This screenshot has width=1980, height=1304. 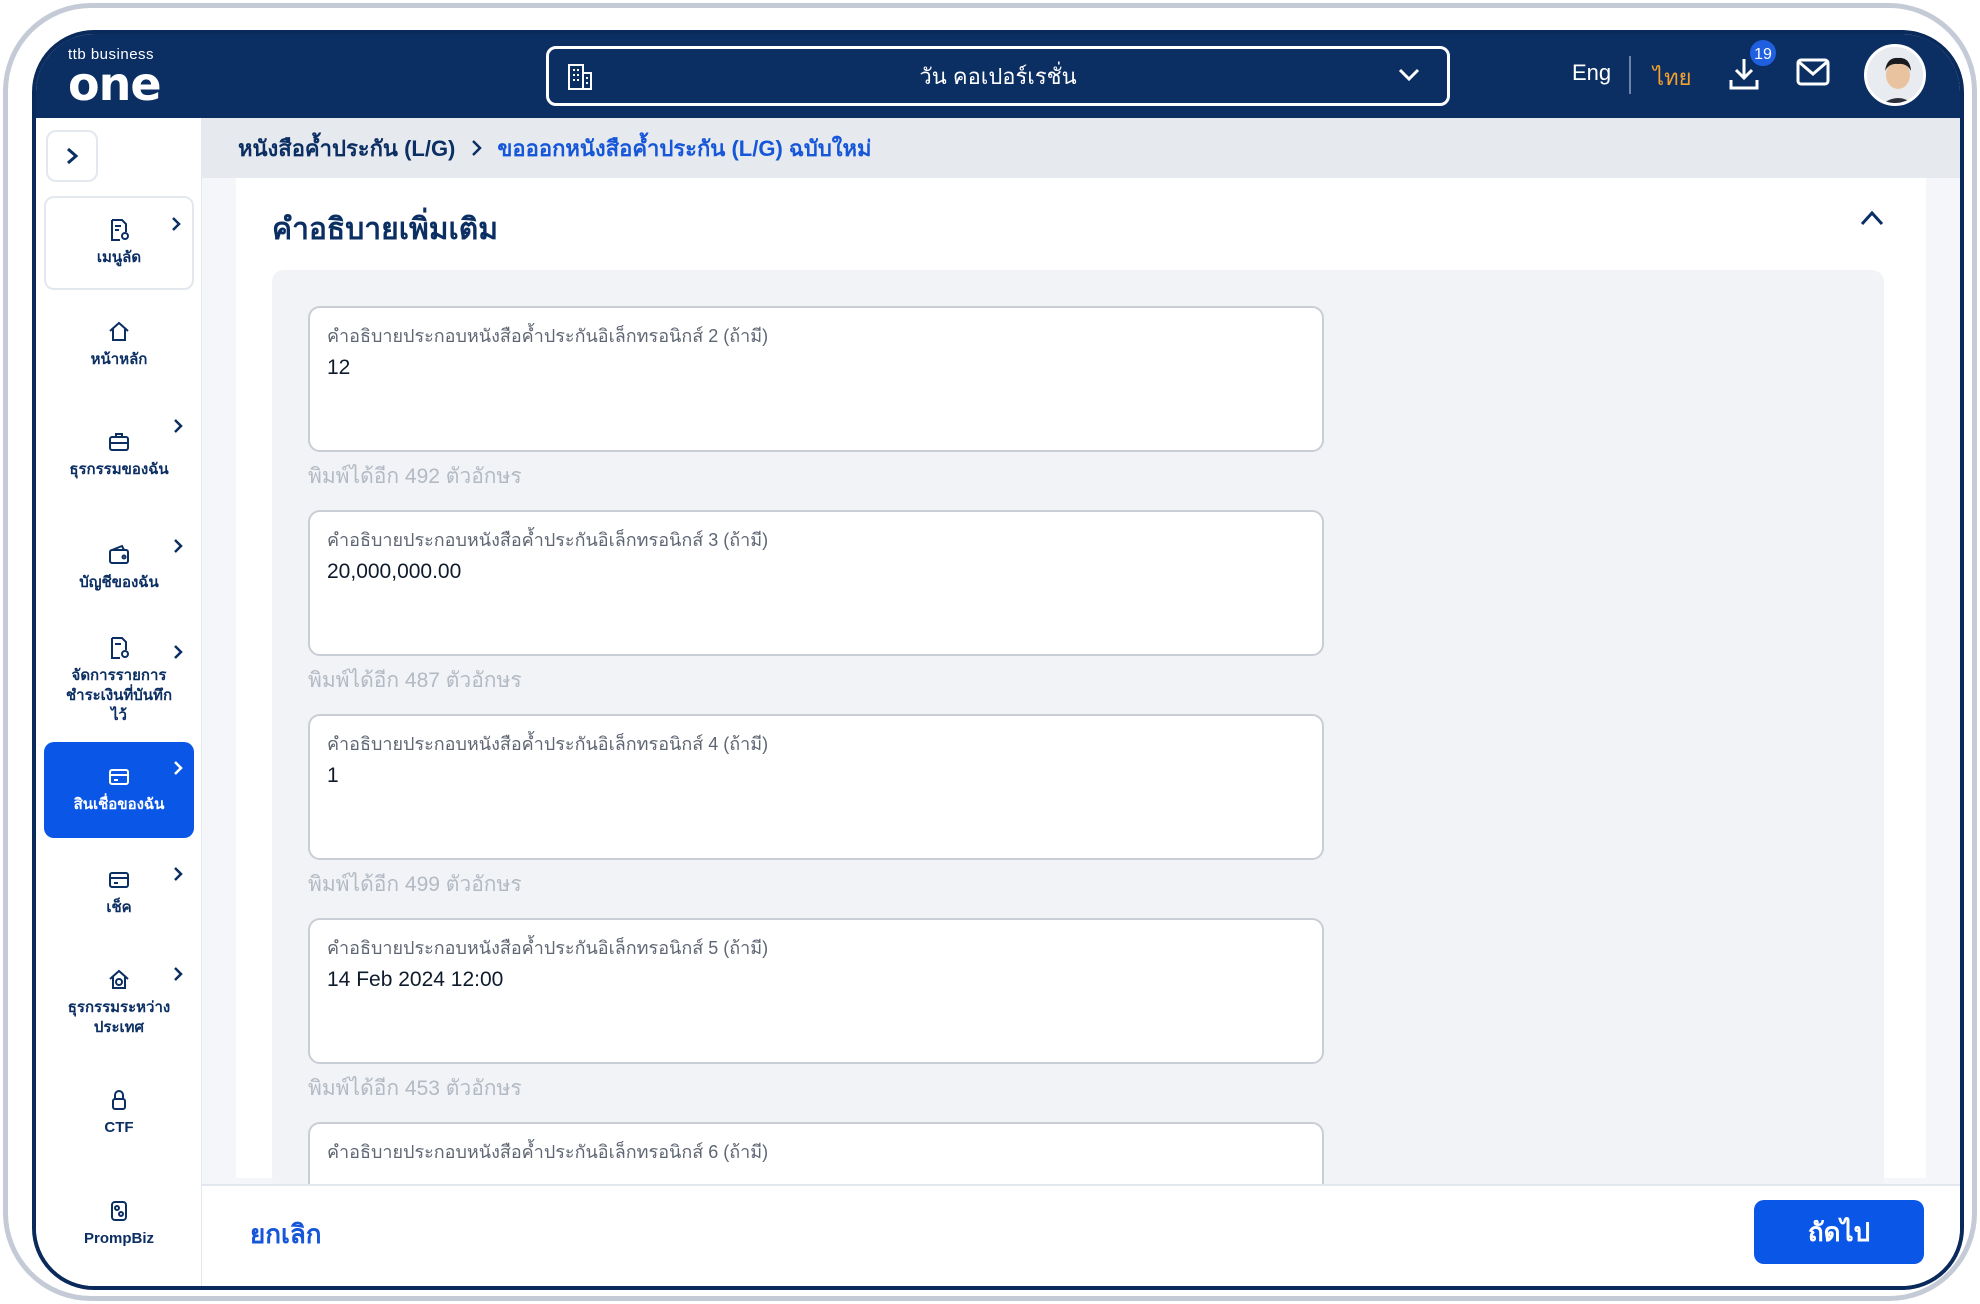 I want to click on company-name: วัน คอเปอร์เรชั่น, so click(x=998, y=76).